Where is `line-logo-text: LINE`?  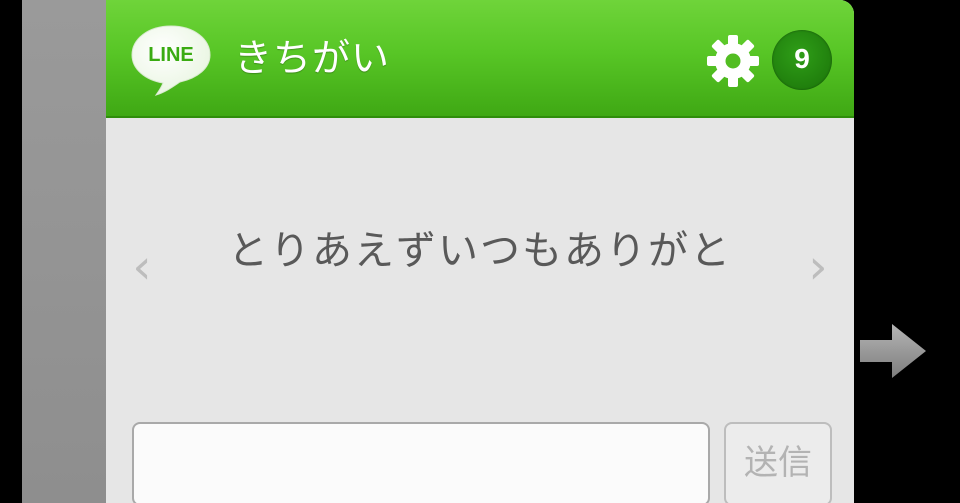
line-logo-text: LINE is located at coordinates (171, 55).